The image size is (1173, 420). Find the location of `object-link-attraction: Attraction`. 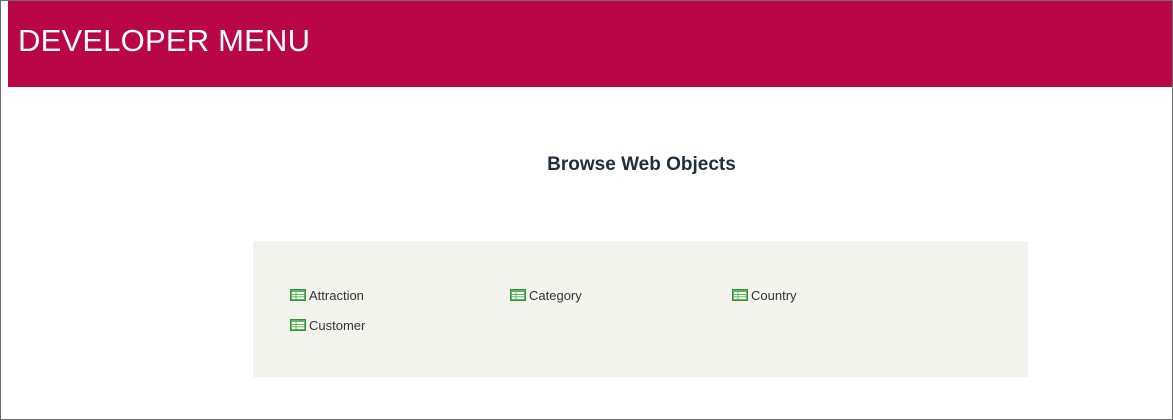

object-link-attraction: Attraction is located at coordinates (327, 295).